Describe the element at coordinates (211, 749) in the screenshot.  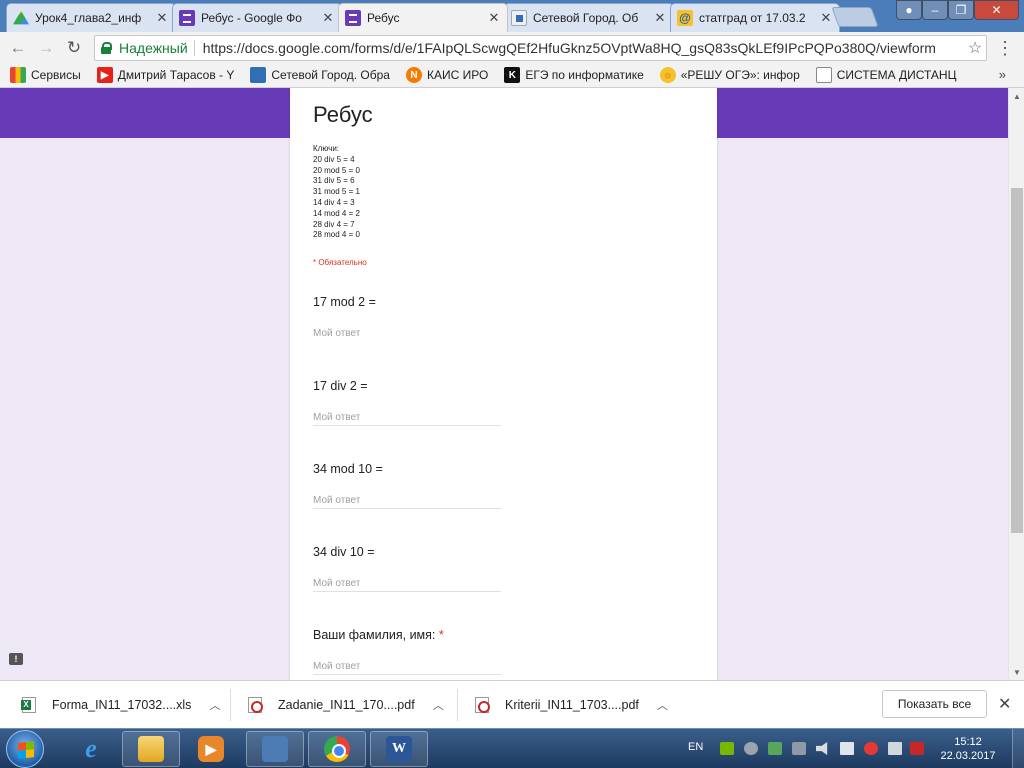
I see `taskbar-media-player: ▶` at that location.